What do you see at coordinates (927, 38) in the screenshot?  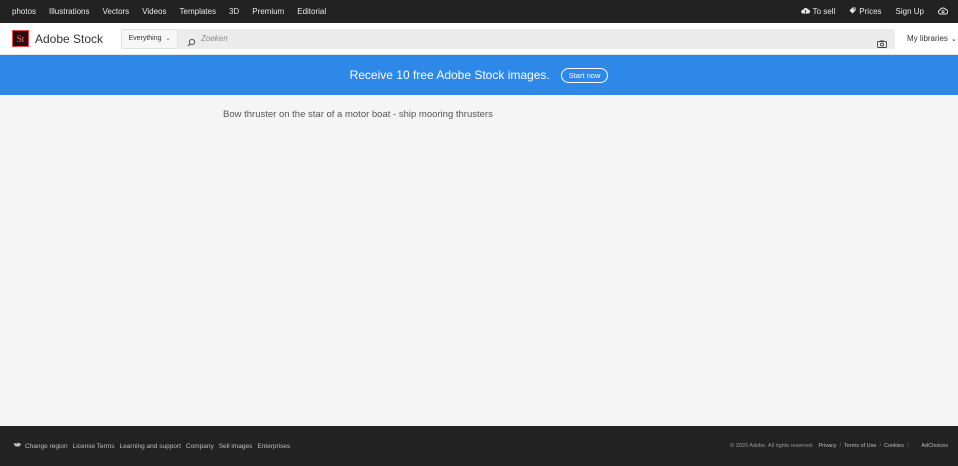 I see `my-libraries-label: My libraries` at bounding box center [927, 38].